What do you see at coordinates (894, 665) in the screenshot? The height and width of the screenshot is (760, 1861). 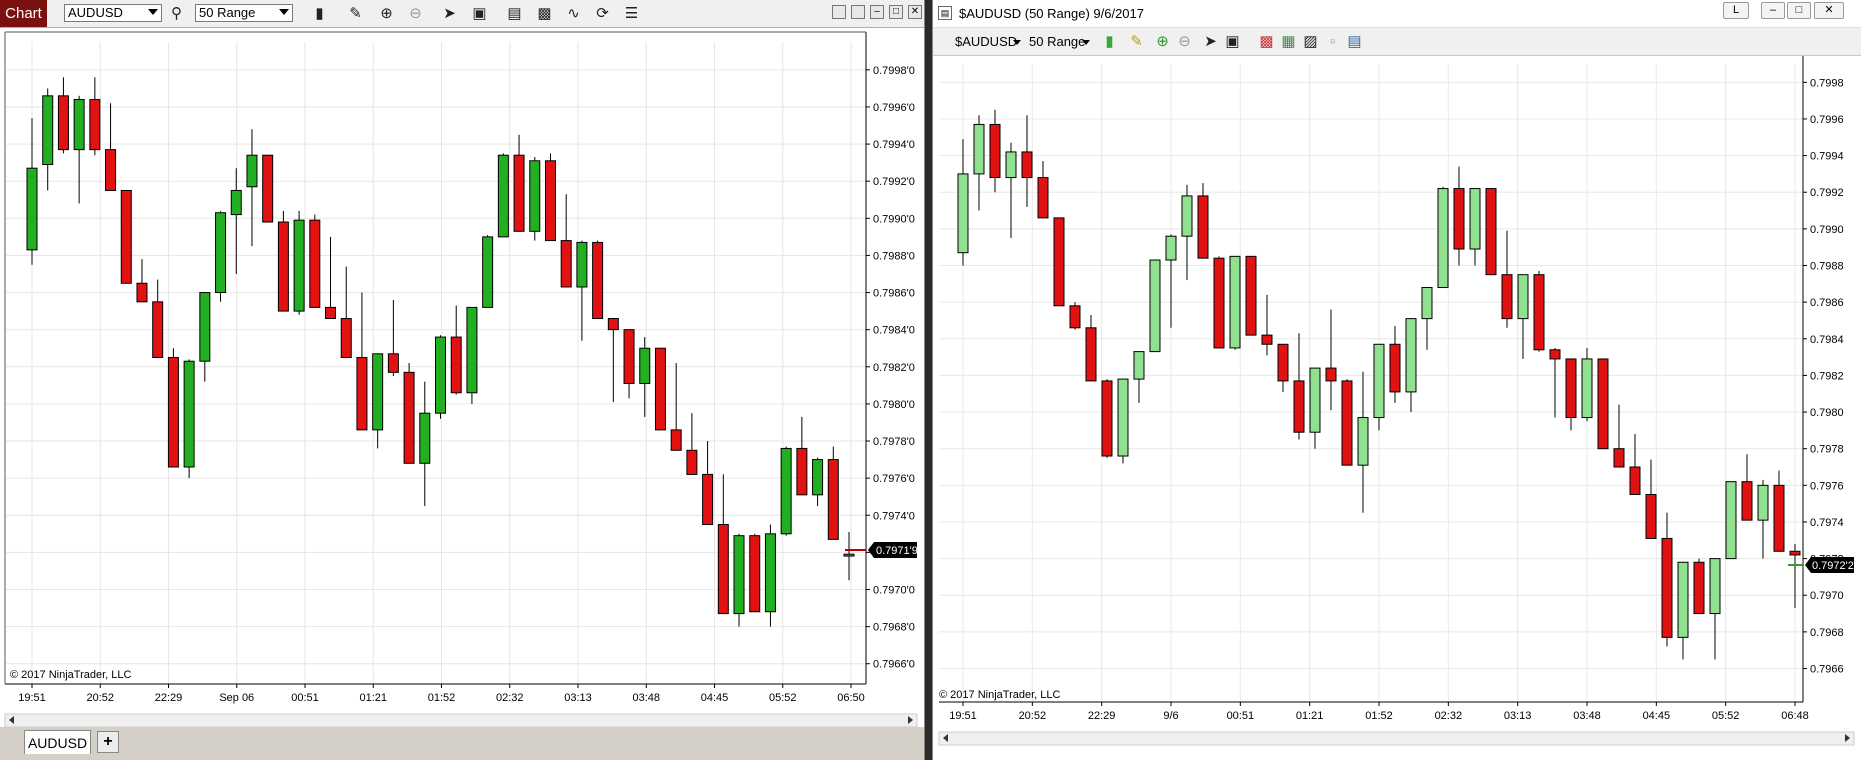 I see `y-tick-label: 0.7966'0` at bounding box center [894, 665].